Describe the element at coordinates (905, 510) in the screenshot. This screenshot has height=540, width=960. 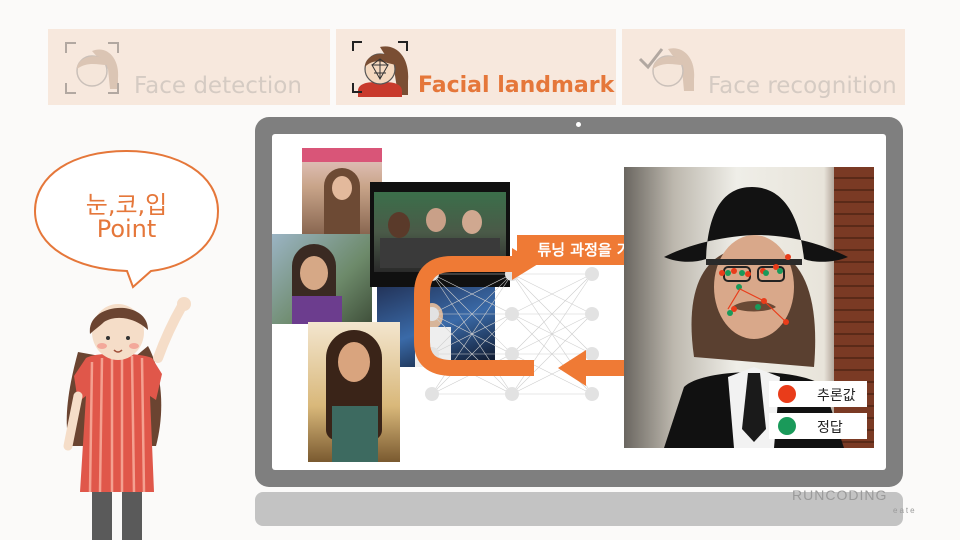
I see `brand-tagline: eate` at that location.